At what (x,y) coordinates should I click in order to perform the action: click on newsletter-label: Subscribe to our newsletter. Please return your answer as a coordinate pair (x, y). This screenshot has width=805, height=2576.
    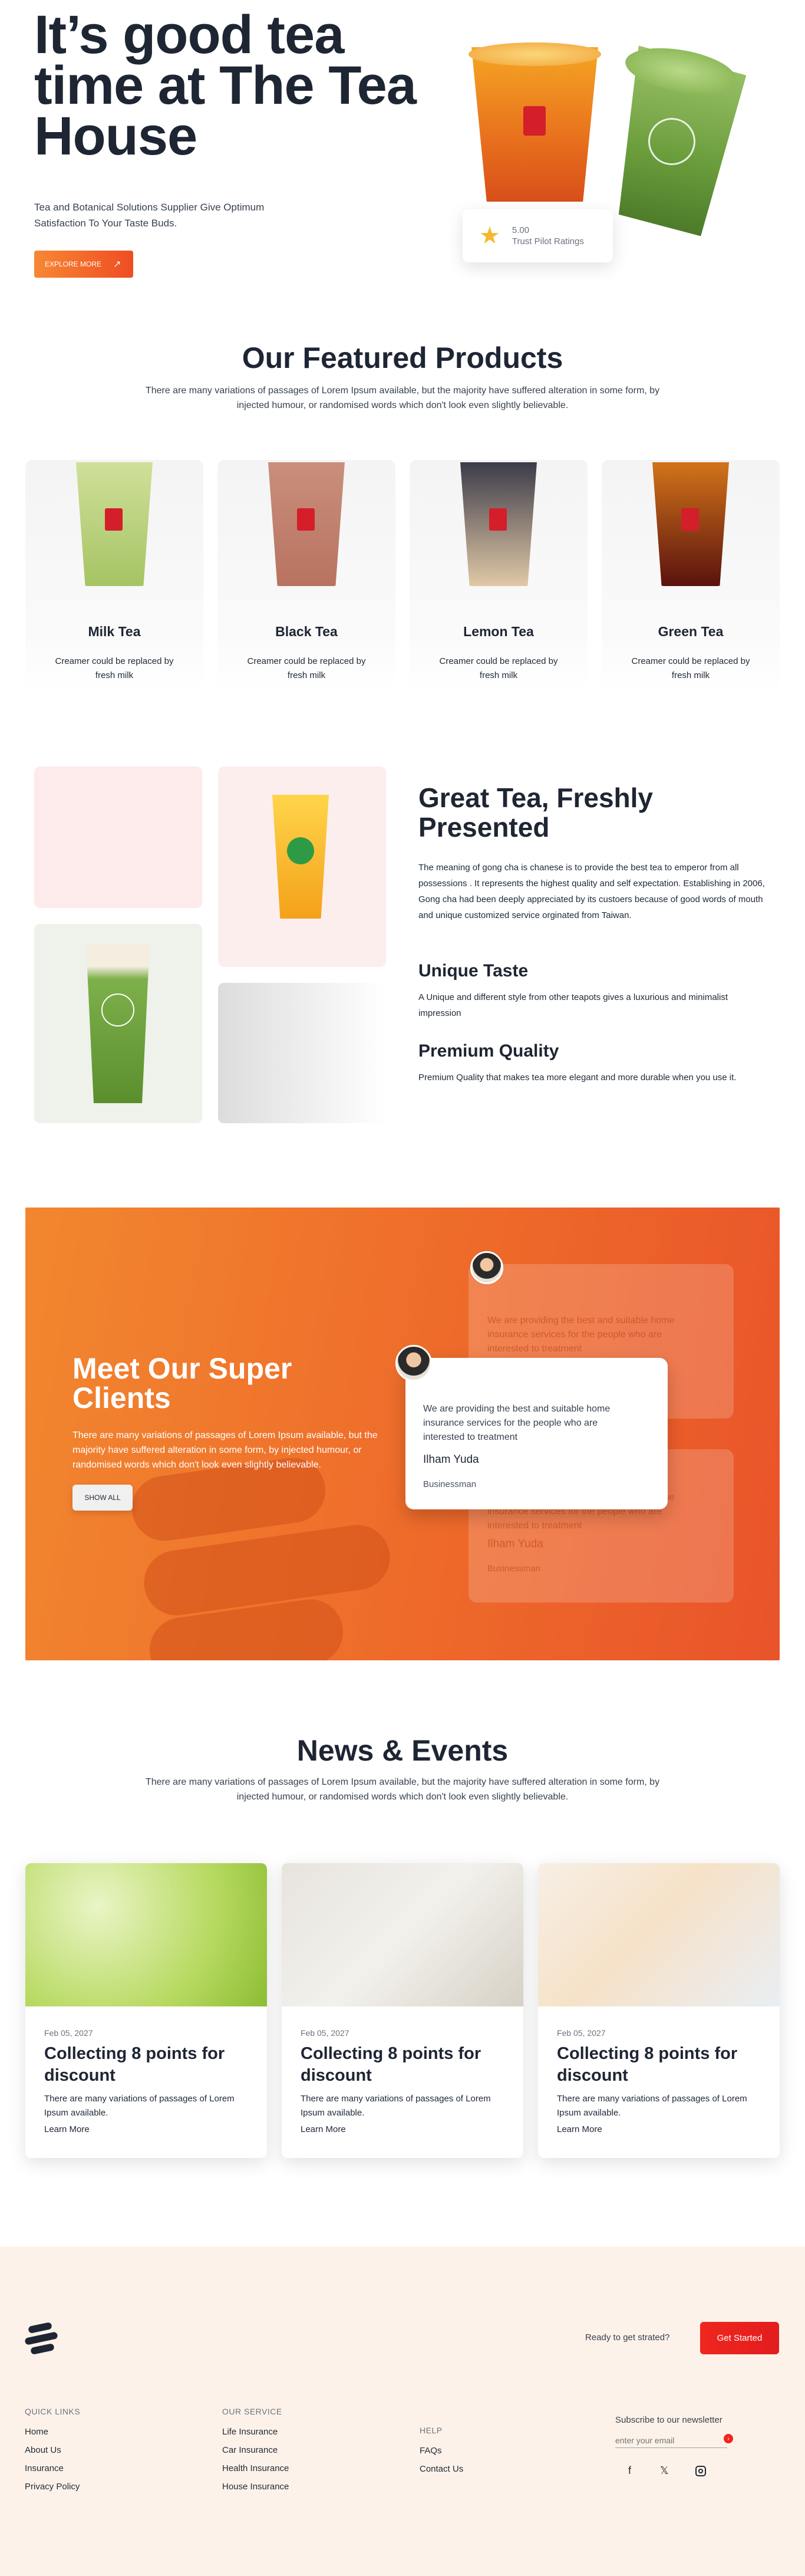
    Looking at the image, I should click on (668, 2420).